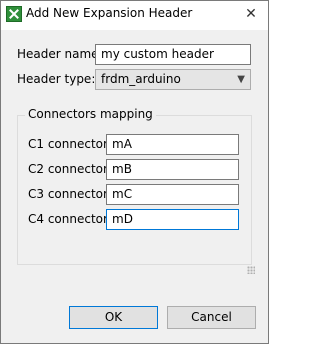 This screenshot has width=320, height=344. I want to click on header-type-value: frdm_arduino, so click(141, 79).